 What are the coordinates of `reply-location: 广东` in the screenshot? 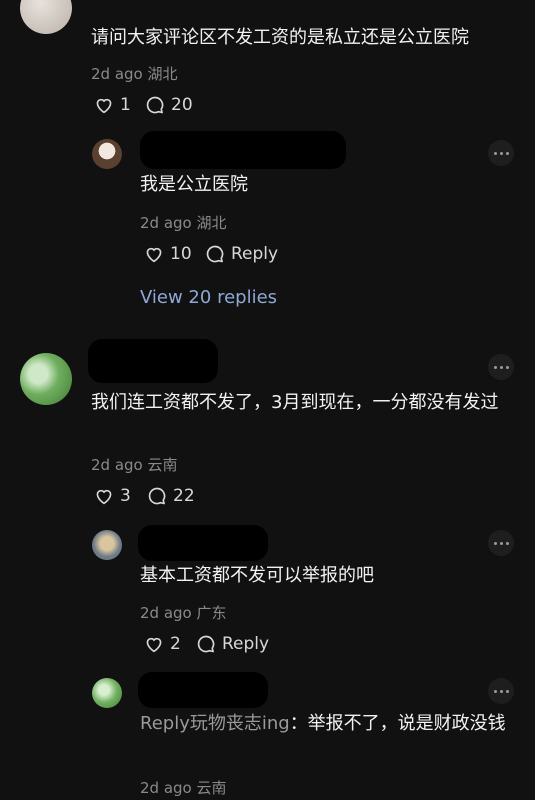 It's located at (211, 613).